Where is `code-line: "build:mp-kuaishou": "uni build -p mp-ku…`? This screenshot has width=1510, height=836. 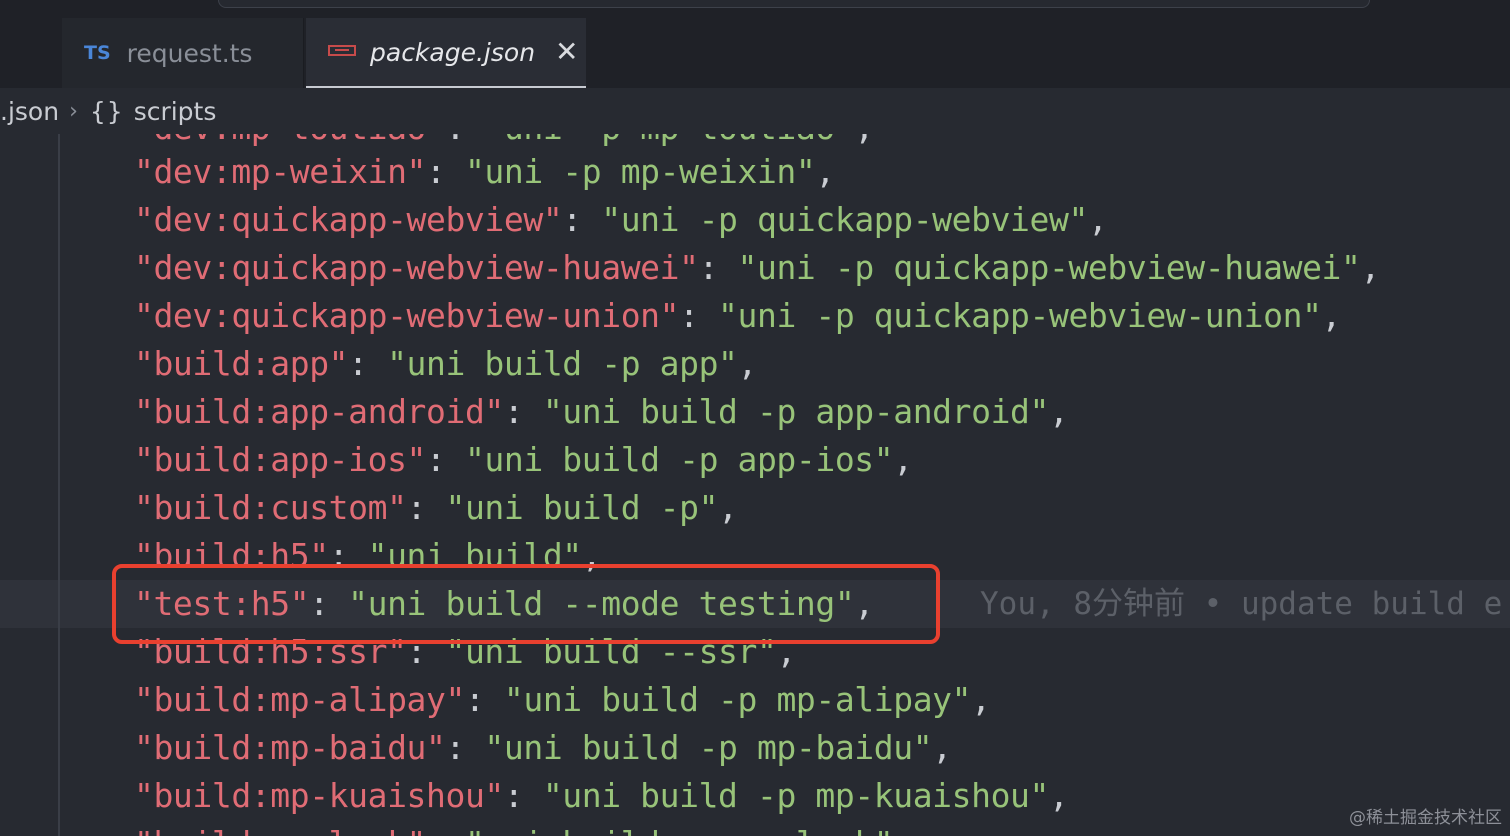 code-line: "build:mp-kuaishou": "uni build -p mp-ku… is located at coordinates (601, 796).